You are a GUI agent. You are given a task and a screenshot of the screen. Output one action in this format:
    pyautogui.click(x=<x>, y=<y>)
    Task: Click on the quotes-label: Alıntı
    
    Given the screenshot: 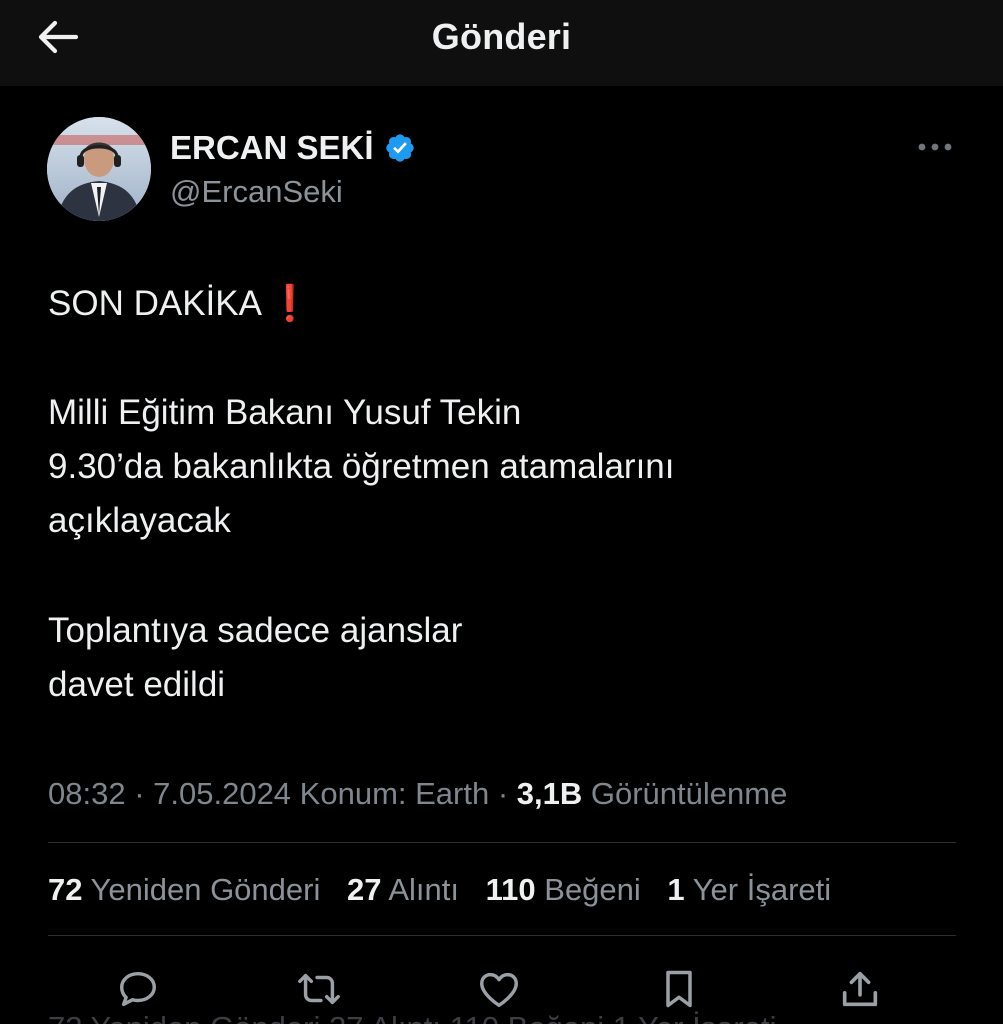 What is the action you would take?
    pyautogui.click(x=420, y=889)
    